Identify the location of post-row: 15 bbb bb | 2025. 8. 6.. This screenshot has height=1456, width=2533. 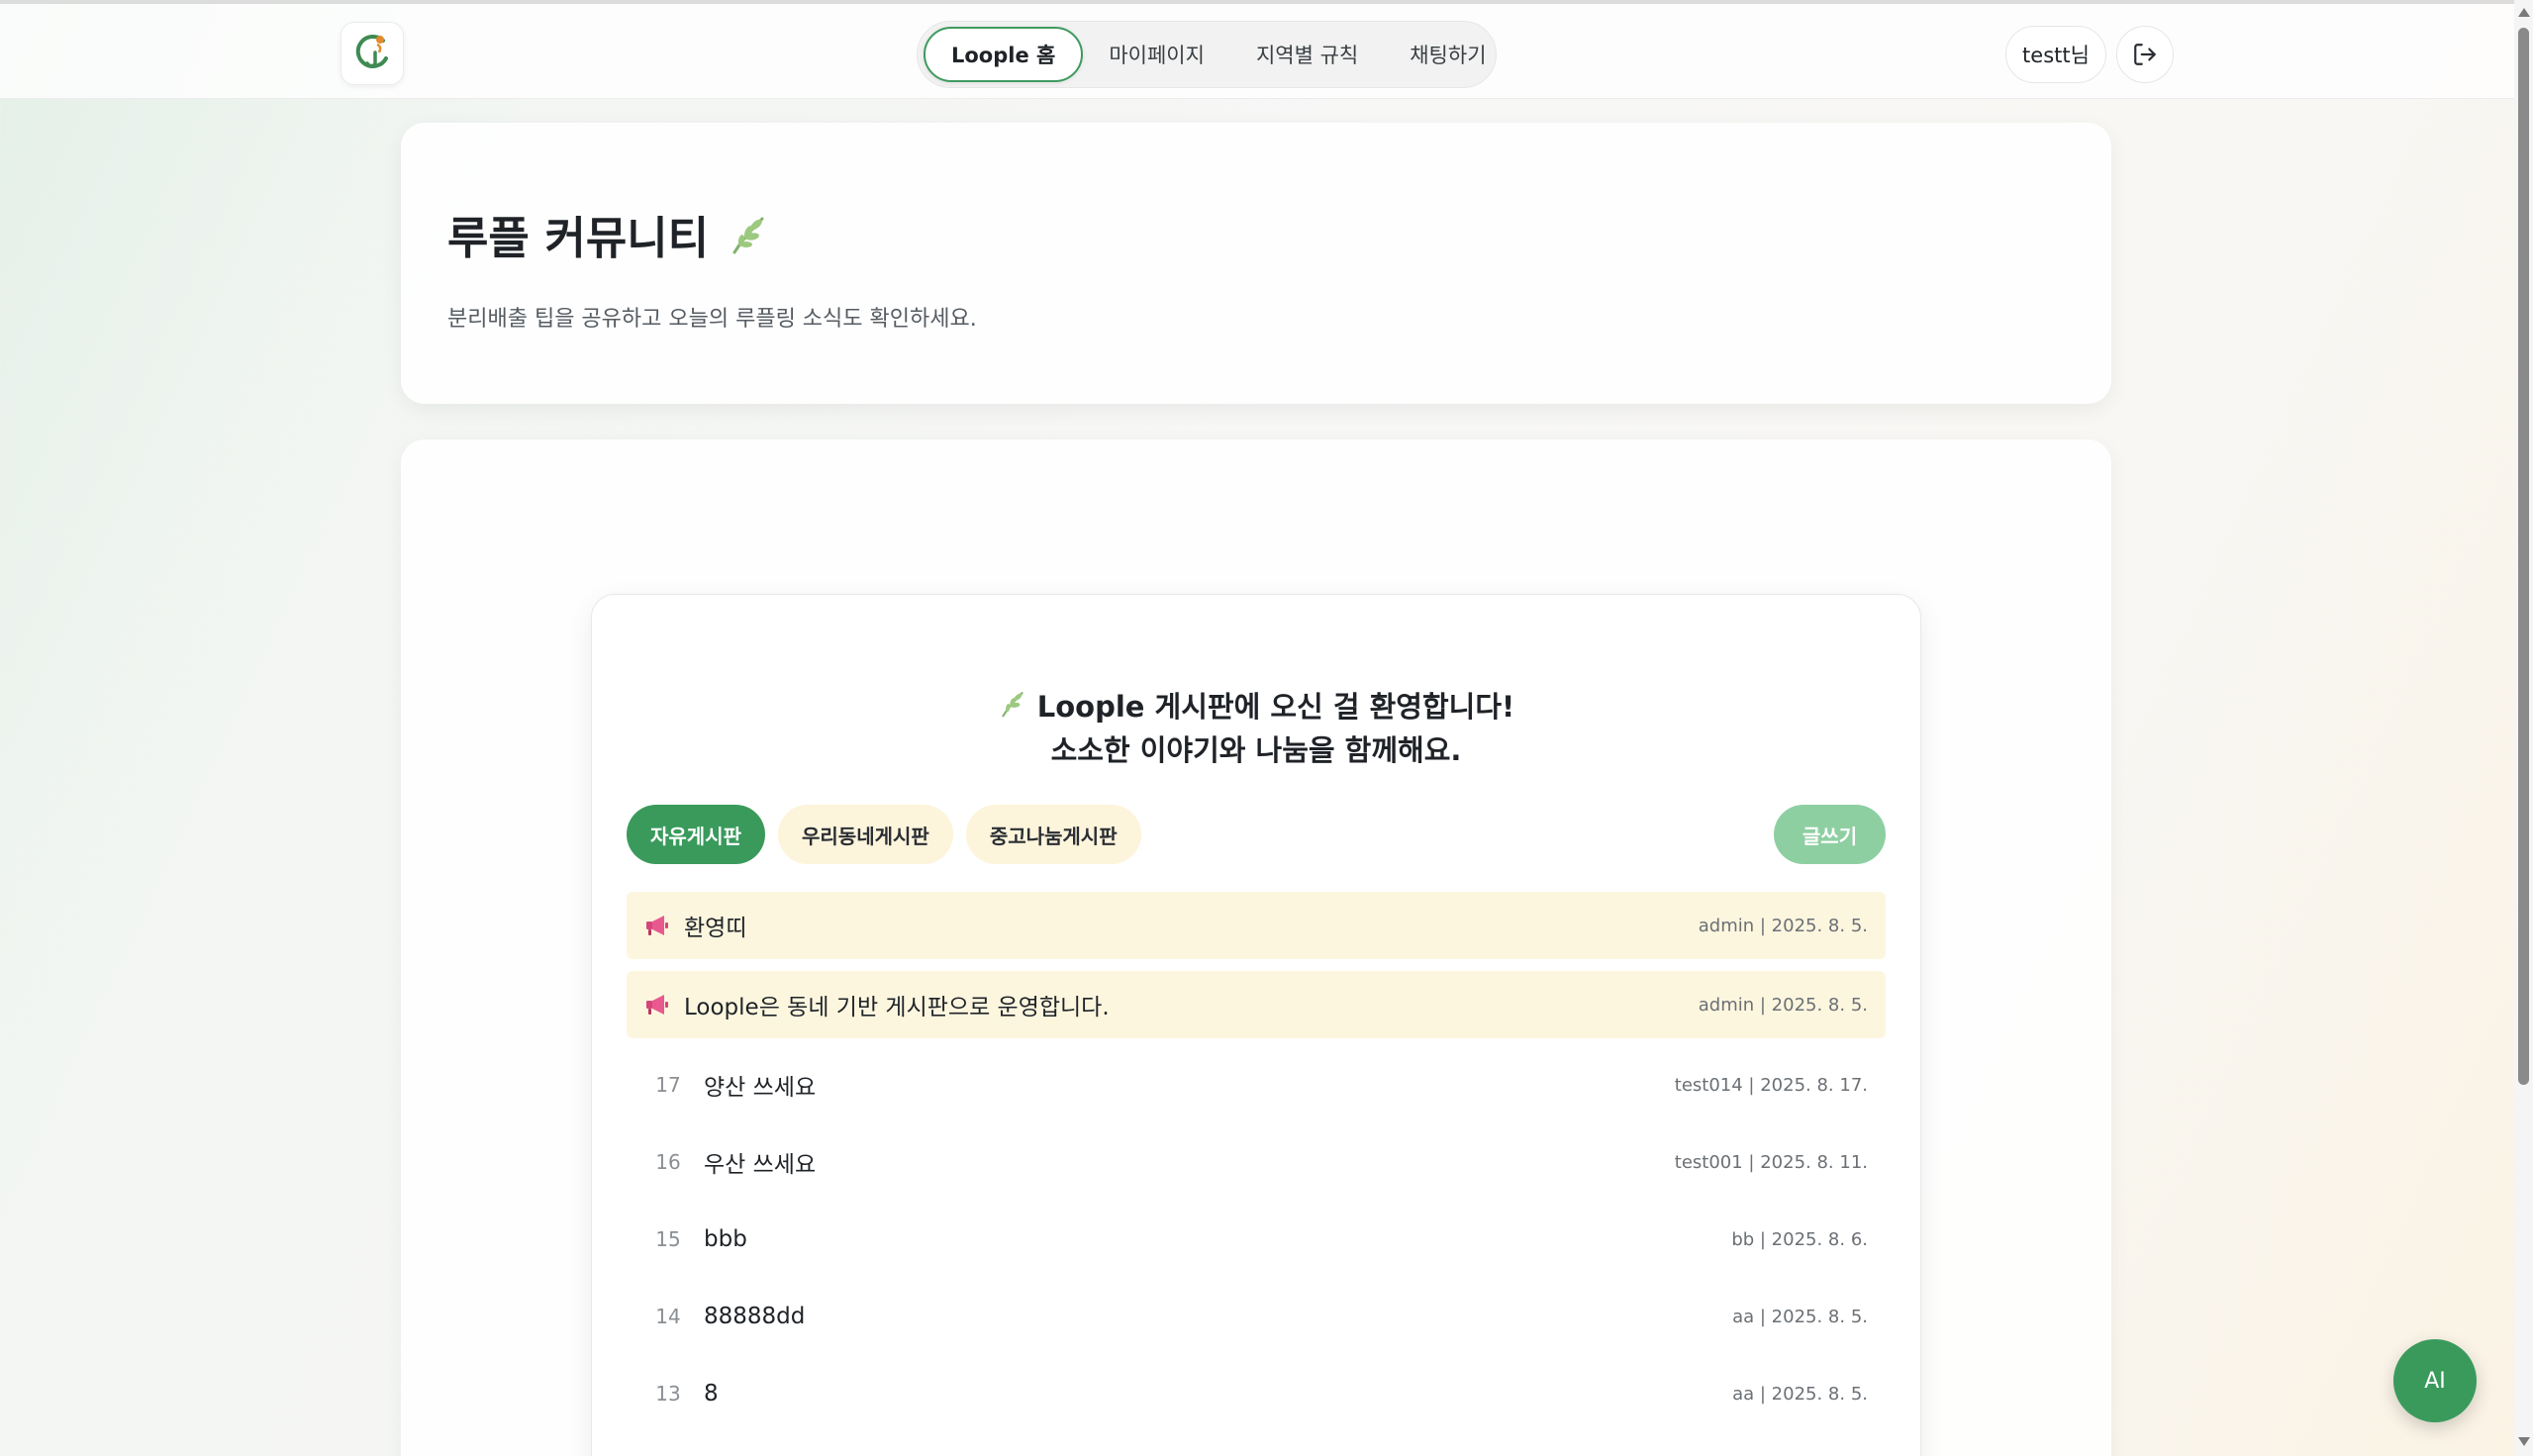
(1256, 1239).